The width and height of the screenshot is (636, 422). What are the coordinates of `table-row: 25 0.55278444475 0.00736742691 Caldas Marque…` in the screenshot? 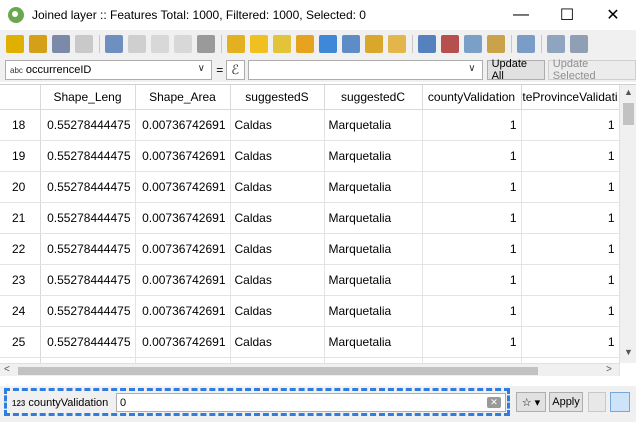 It's located at (310, 342).